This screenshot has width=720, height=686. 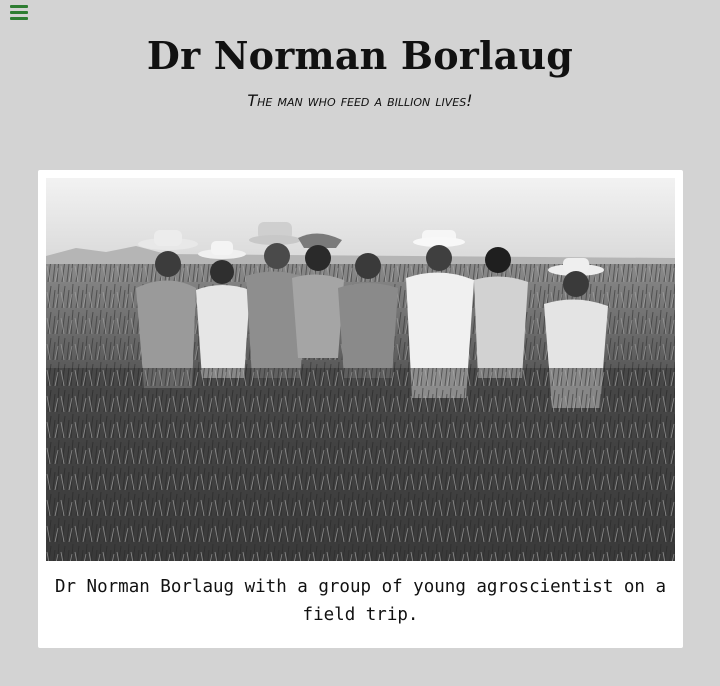 What do you see at coordinates (360, 100) in the screenshot?
I see `page-tagline: The man who feed a billion lives!` at bounding box center [360, 100].